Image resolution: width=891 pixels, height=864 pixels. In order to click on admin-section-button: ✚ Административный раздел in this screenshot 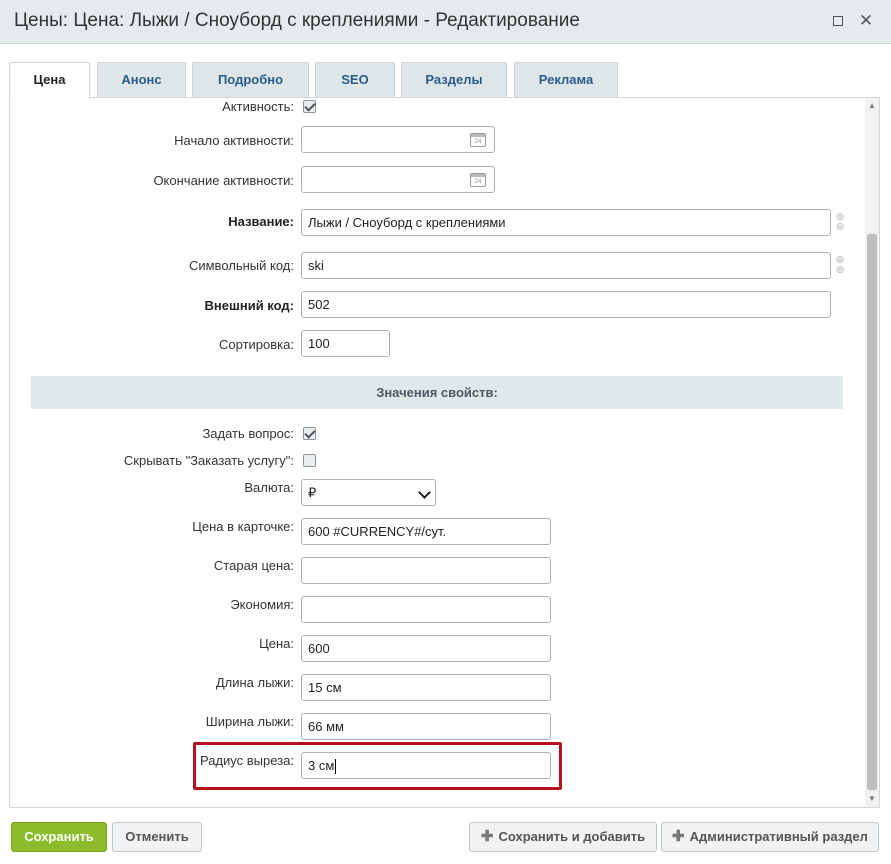, I will do `click(770, 837)`.